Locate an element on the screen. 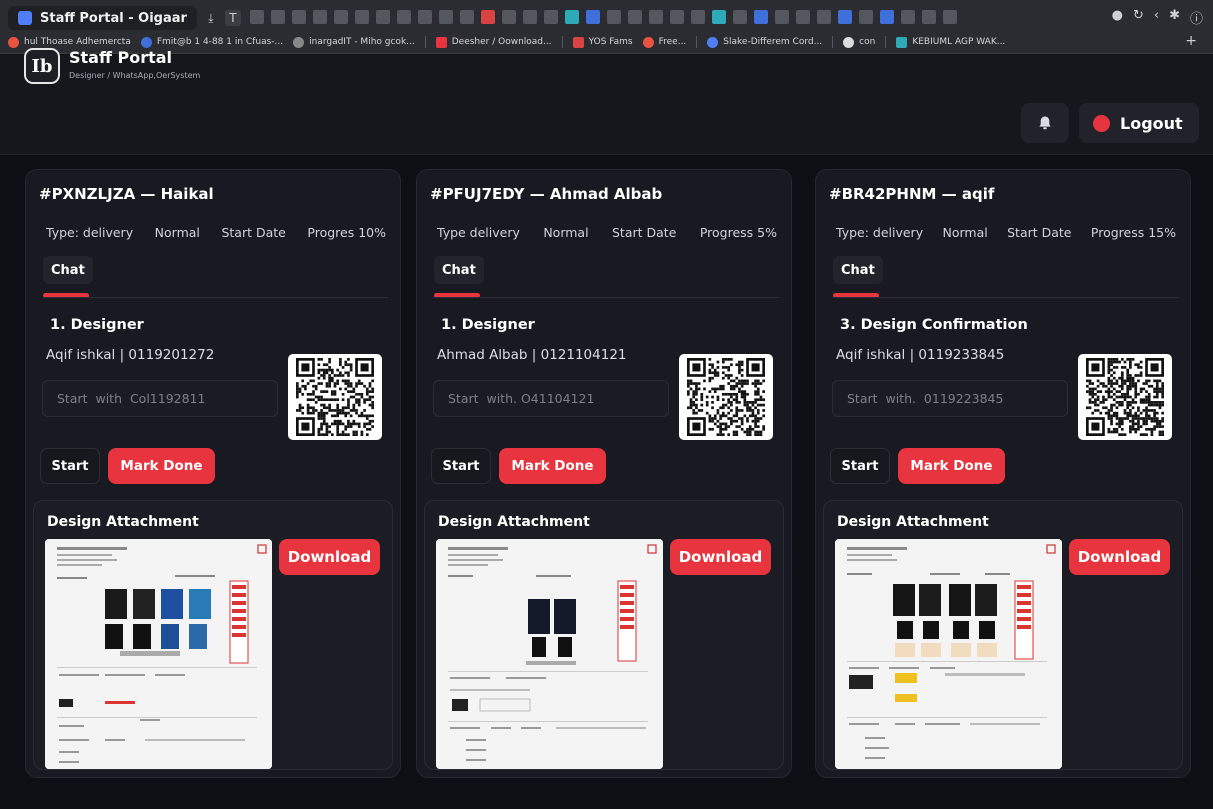 This screenshot has width=1213, height=809. info-icon: ⓘ is located at coordinates (1196, 17).